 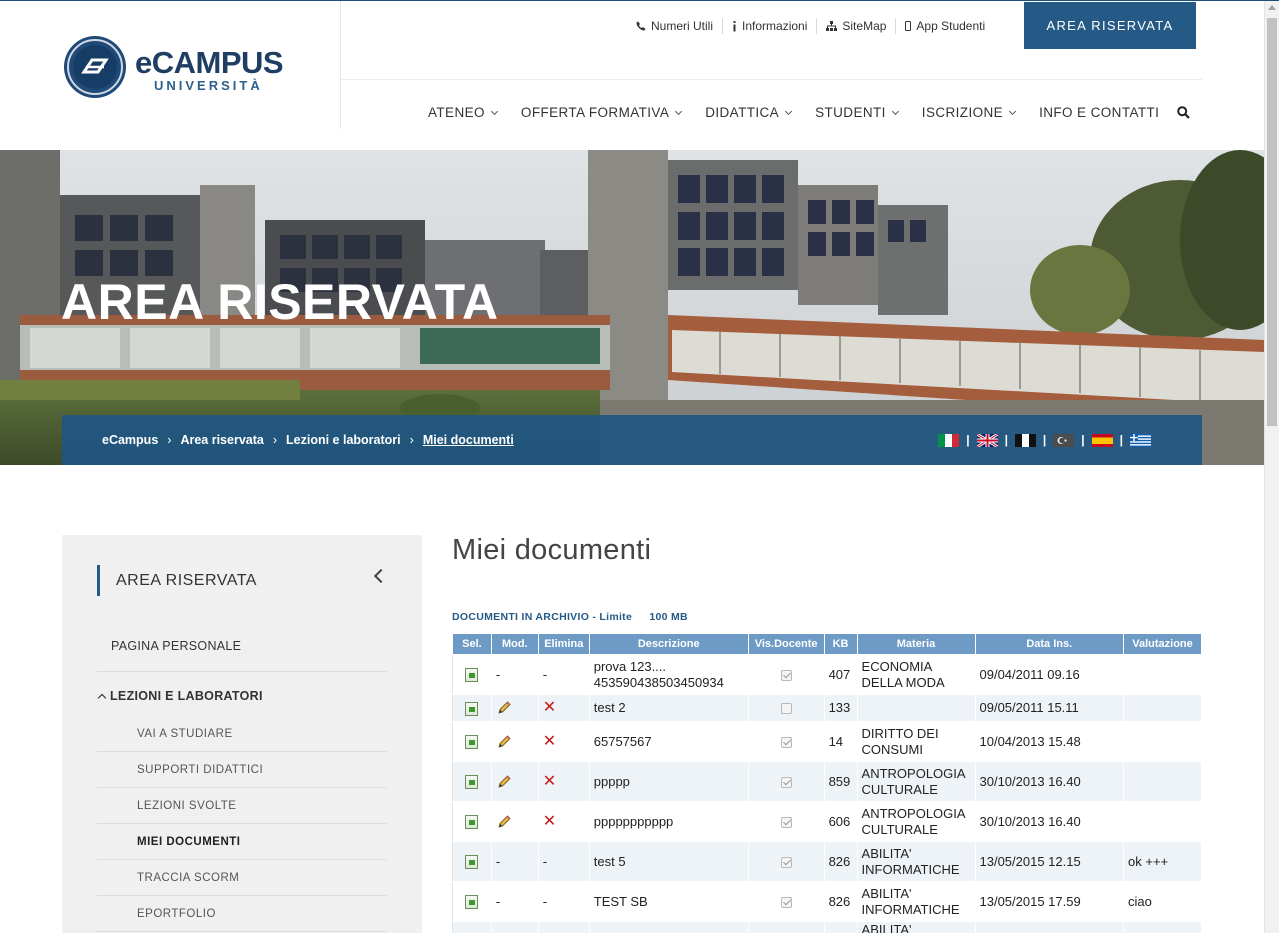 What do you see at coordinates (1064, 440) in the screenshot?
I see `flag-tr-icon` at bounding box center [1064, 440].